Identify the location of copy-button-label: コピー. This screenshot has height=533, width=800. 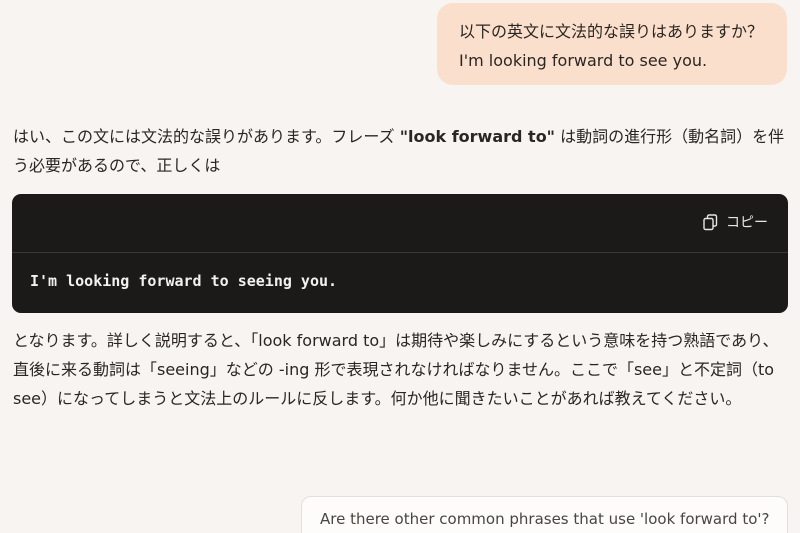
(747, 223).